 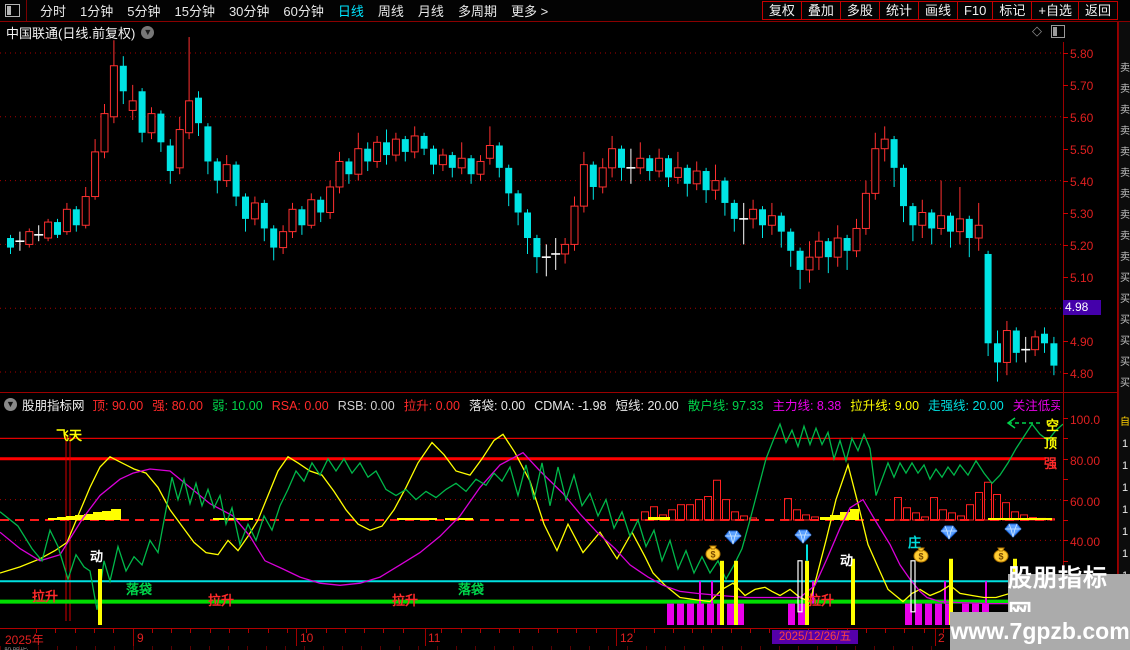 I want to click on toolbar-buttons: 复权 叠加 多股 统计 画线 F10 标记 +自选 返回, so click(x=939, y=10).